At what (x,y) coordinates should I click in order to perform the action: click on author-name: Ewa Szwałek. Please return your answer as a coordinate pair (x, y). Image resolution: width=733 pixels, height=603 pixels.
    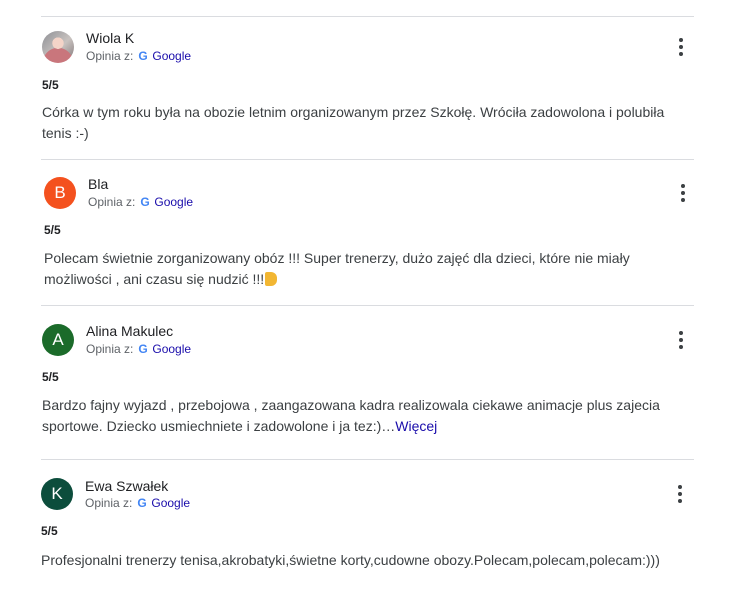
    Looking at the image, I should click on (126, 486).